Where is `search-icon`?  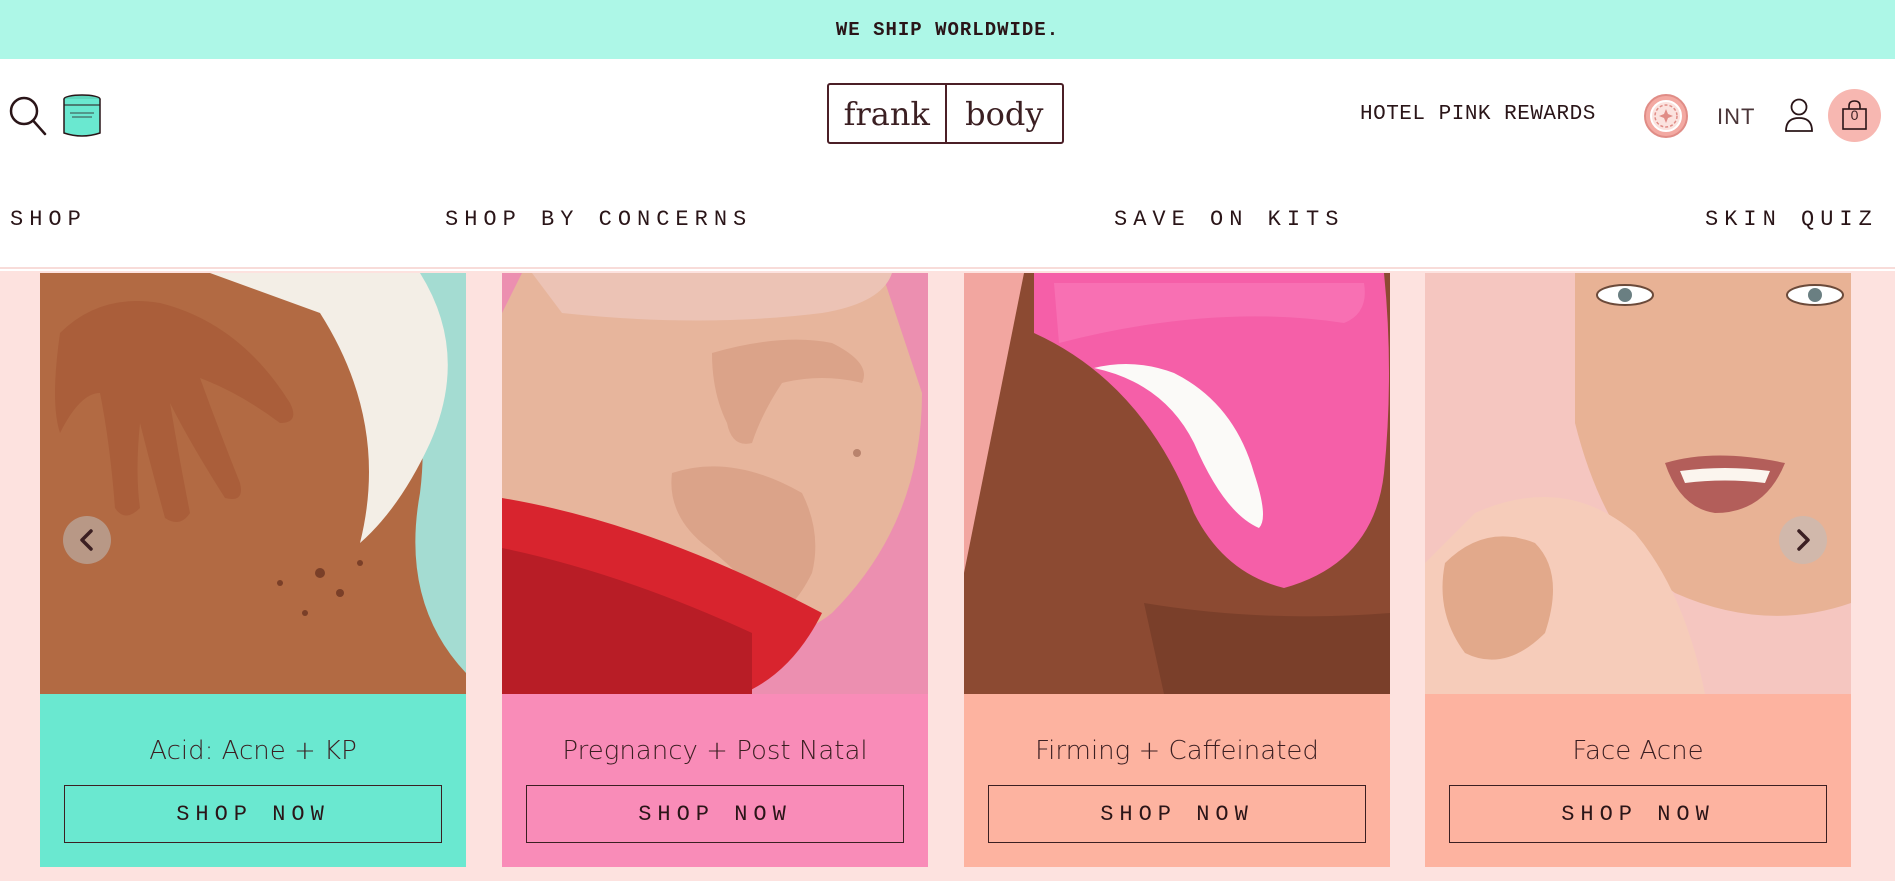 search-icon is located at coordinates (28, 116).